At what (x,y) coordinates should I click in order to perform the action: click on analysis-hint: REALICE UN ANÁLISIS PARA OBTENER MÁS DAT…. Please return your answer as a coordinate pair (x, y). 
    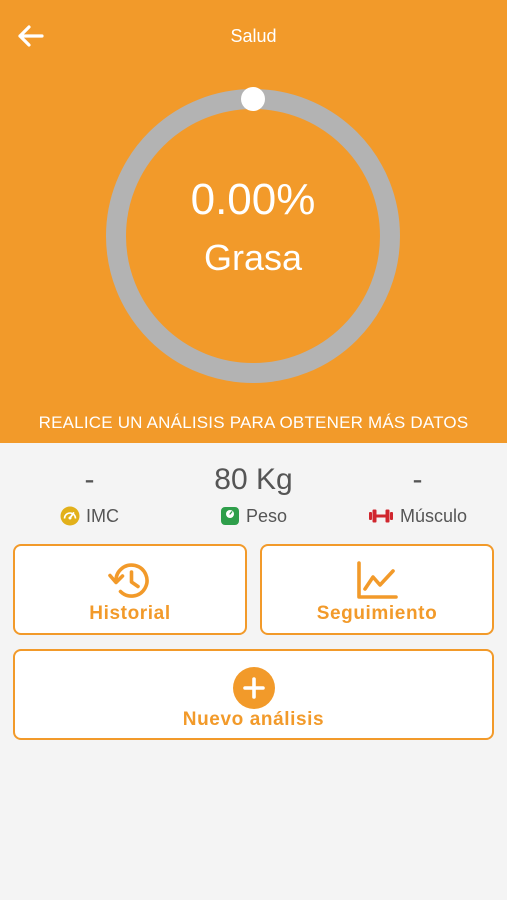
    Looking at the image, I should click on (253, 422).